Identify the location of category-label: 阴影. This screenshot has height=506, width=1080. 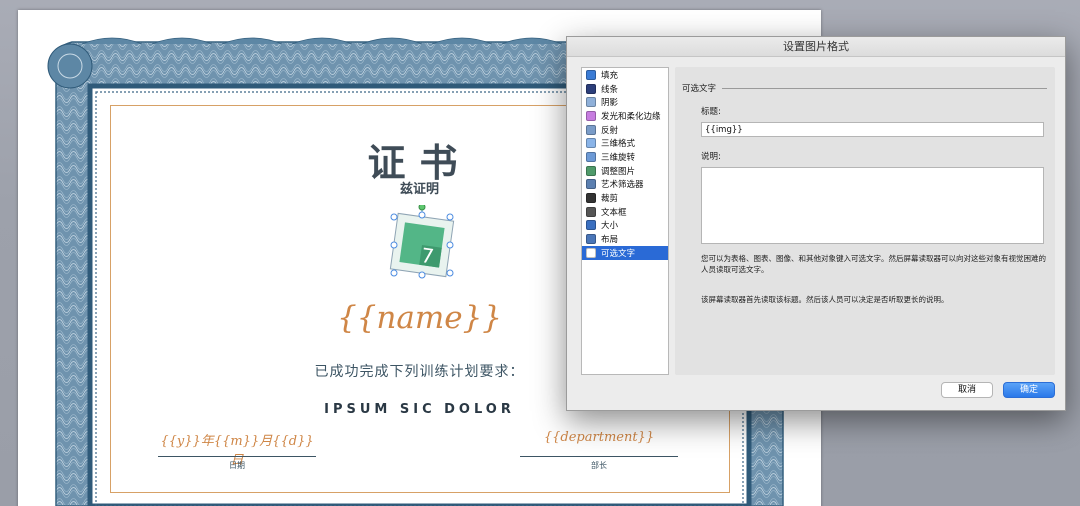
(610, 103).